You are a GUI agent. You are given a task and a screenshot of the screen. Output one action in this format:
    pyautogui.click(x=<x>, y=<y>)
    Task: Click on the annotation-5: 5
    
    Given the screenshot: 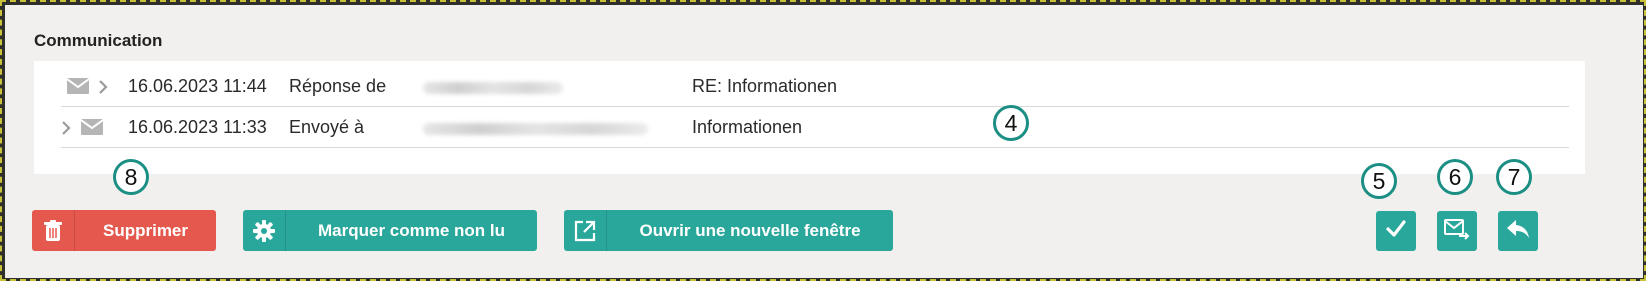 What is the action you would take?
    pyautogui.click(x=1379, y=181)
    